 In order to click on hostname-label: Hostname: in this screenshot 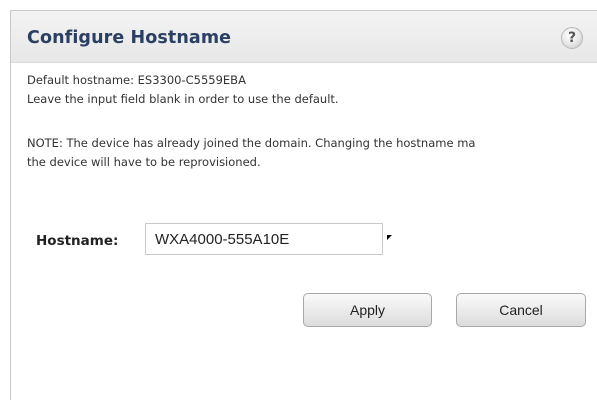, I will do `click(77, 241)`.